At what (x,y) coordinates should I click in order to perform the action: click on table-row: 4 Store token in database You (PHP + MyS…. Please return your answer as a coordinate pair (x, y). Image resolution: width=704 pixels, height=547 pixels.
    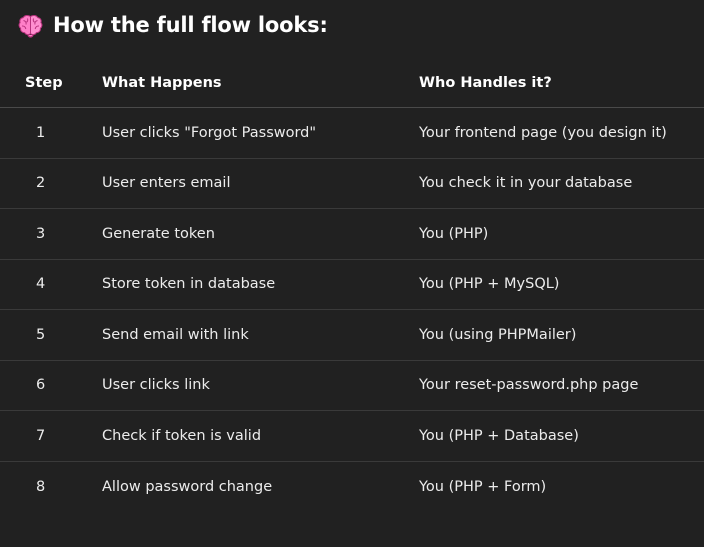
    Looking at the image, I should click on (352, 285).